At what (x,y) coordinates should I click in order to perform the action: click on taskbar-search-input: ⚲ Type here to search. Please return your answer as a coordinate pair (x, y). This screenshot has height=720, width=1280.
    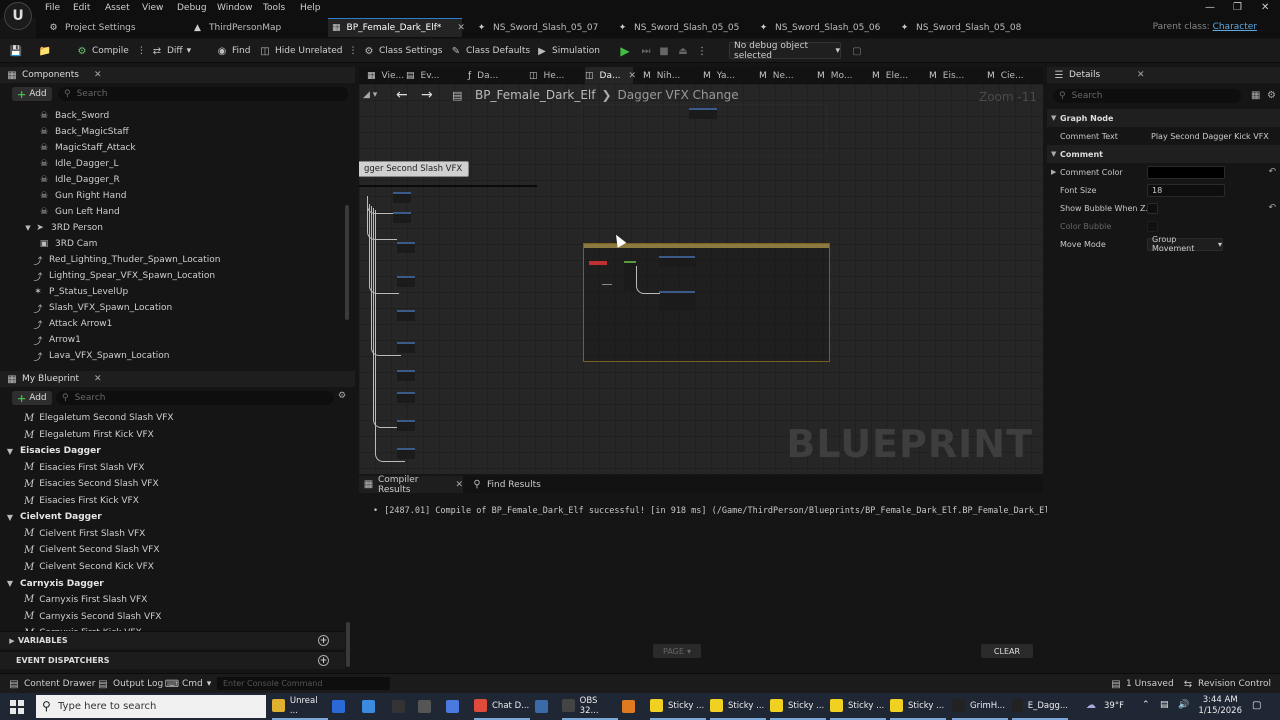
    Looking at the image, I should click on (151, 706).